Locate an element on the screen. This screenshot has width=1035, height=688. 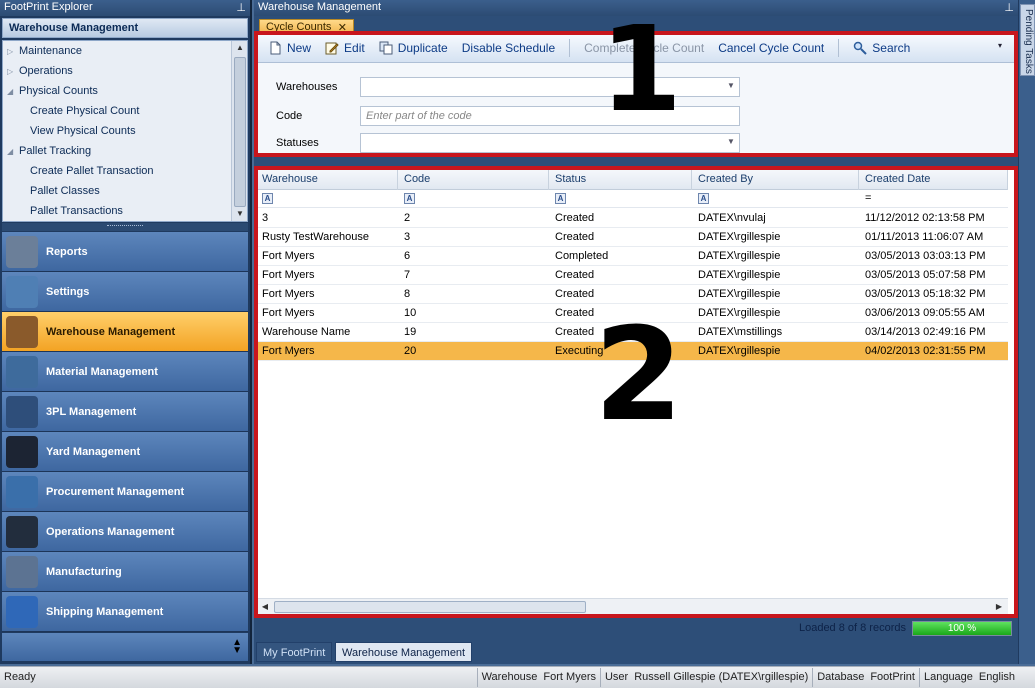
edit-button: Edit is located at coordinates (345, 48).